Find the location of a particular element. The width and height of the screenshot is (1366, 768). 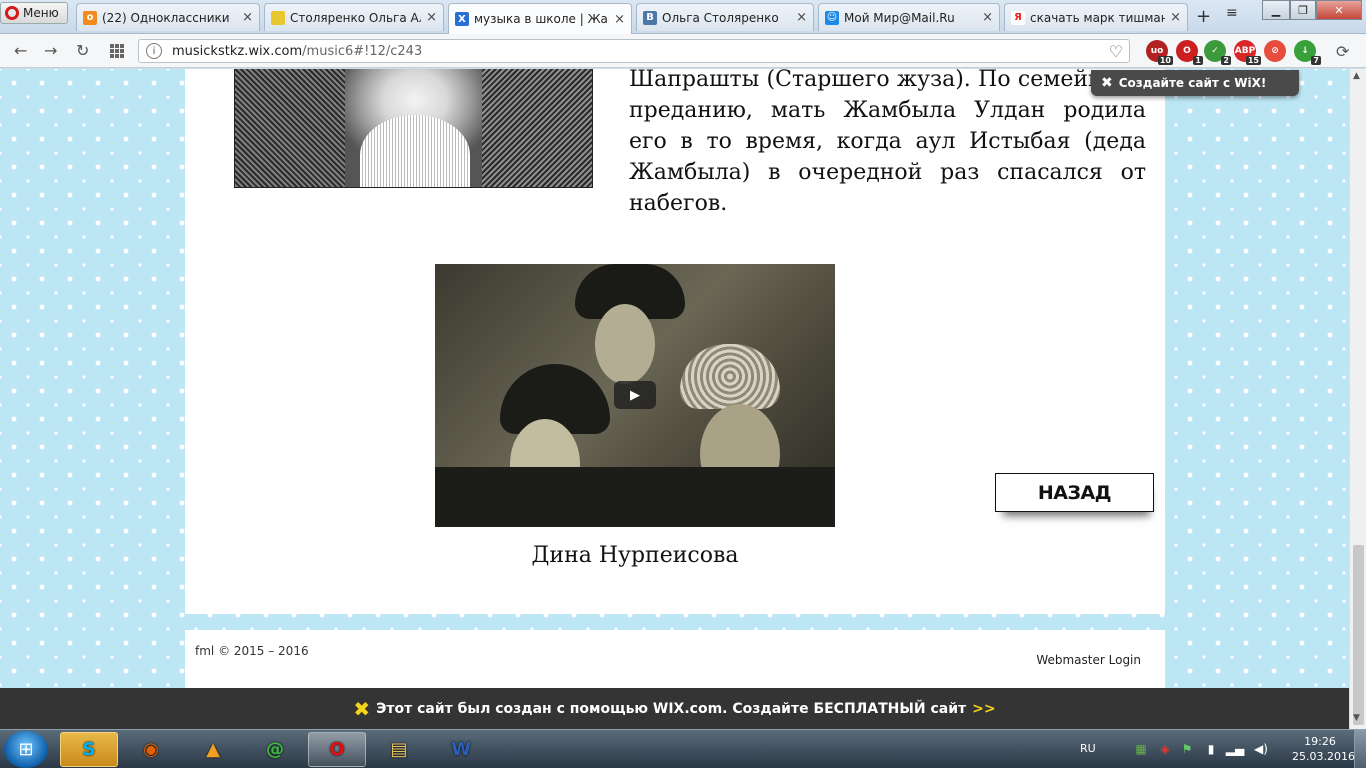

adblock-icon: ABP 15 is located at coordinates (1247, 52).